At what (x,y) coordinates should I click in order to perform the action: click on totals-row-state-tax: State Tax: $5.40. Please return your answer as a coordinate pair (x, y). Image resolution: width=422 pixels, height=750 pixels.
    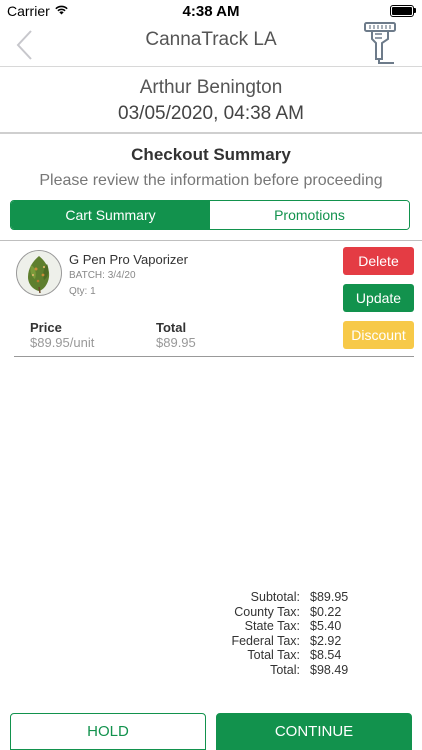
    Looking at the image, I should click on (285, 626).